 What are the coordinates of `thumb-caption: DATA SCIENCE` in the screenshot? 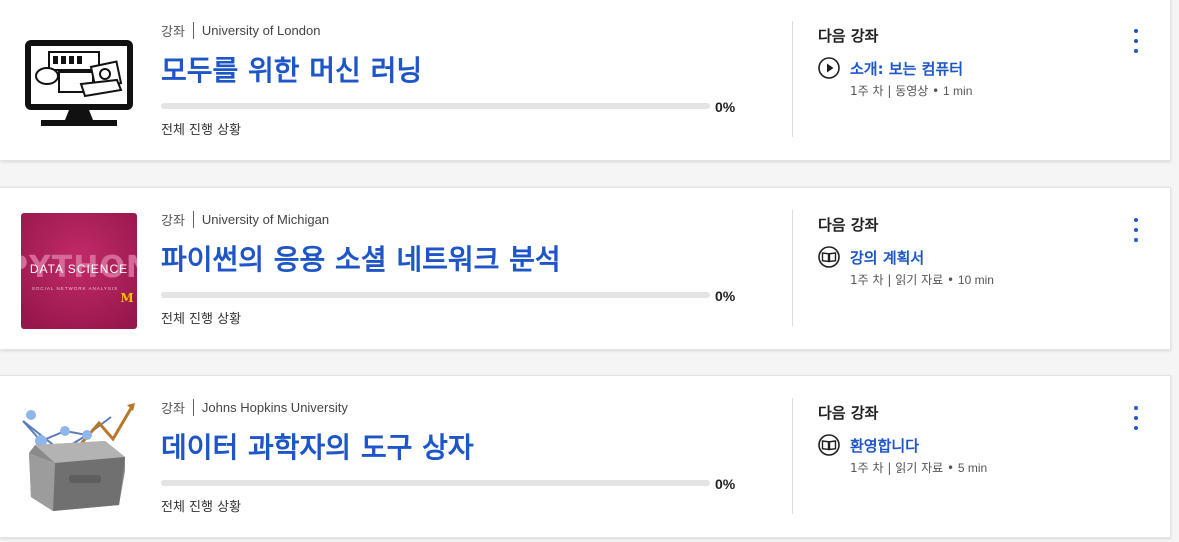 It's located at (79, 269).